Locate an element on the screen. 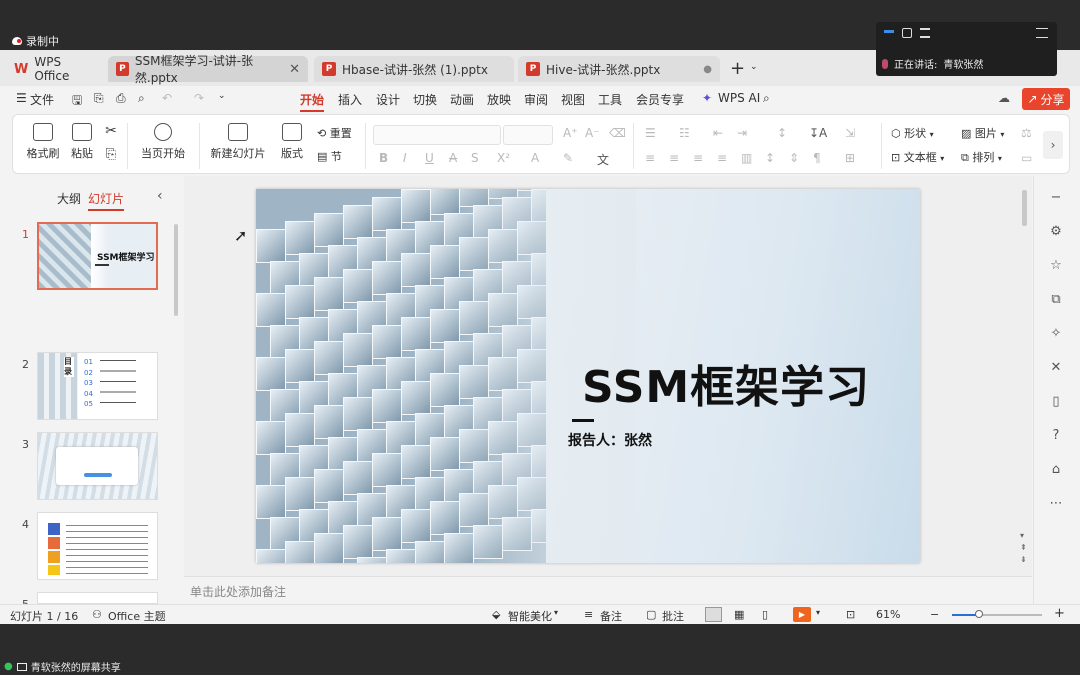 This screenshot has height=675, width=1080. hamburger-icon: ☰ is located at coordinates (21, 98).